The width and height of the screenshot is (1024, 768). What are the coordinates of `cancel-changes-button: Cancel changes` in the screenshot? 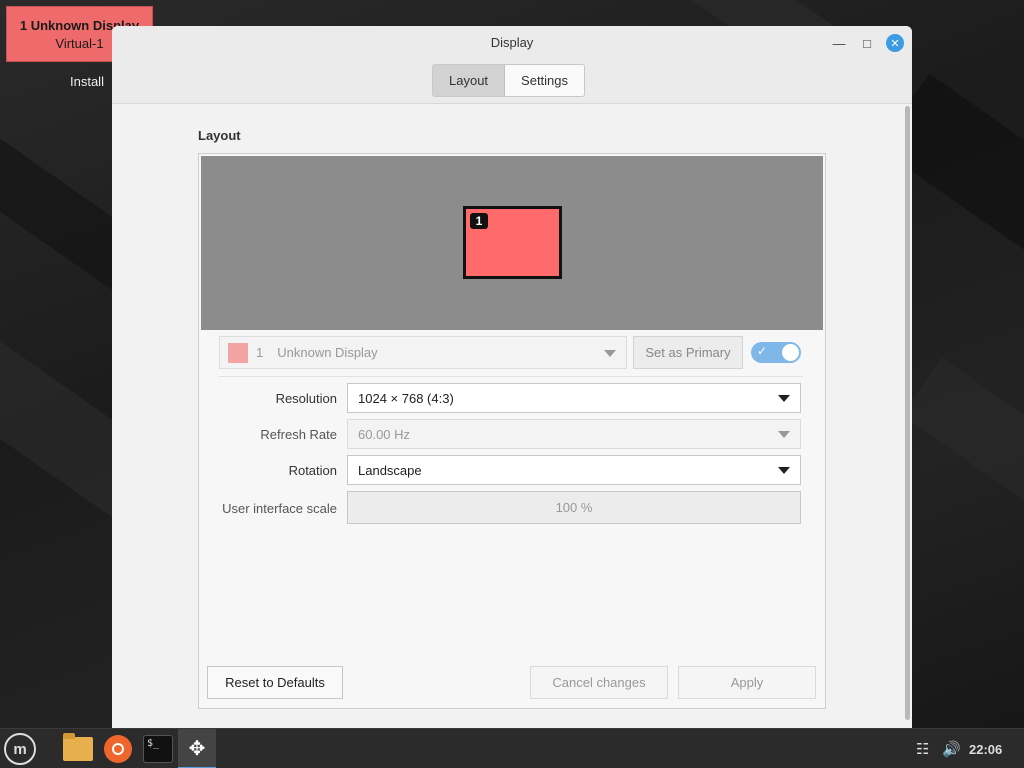 It's located at (599, 682).